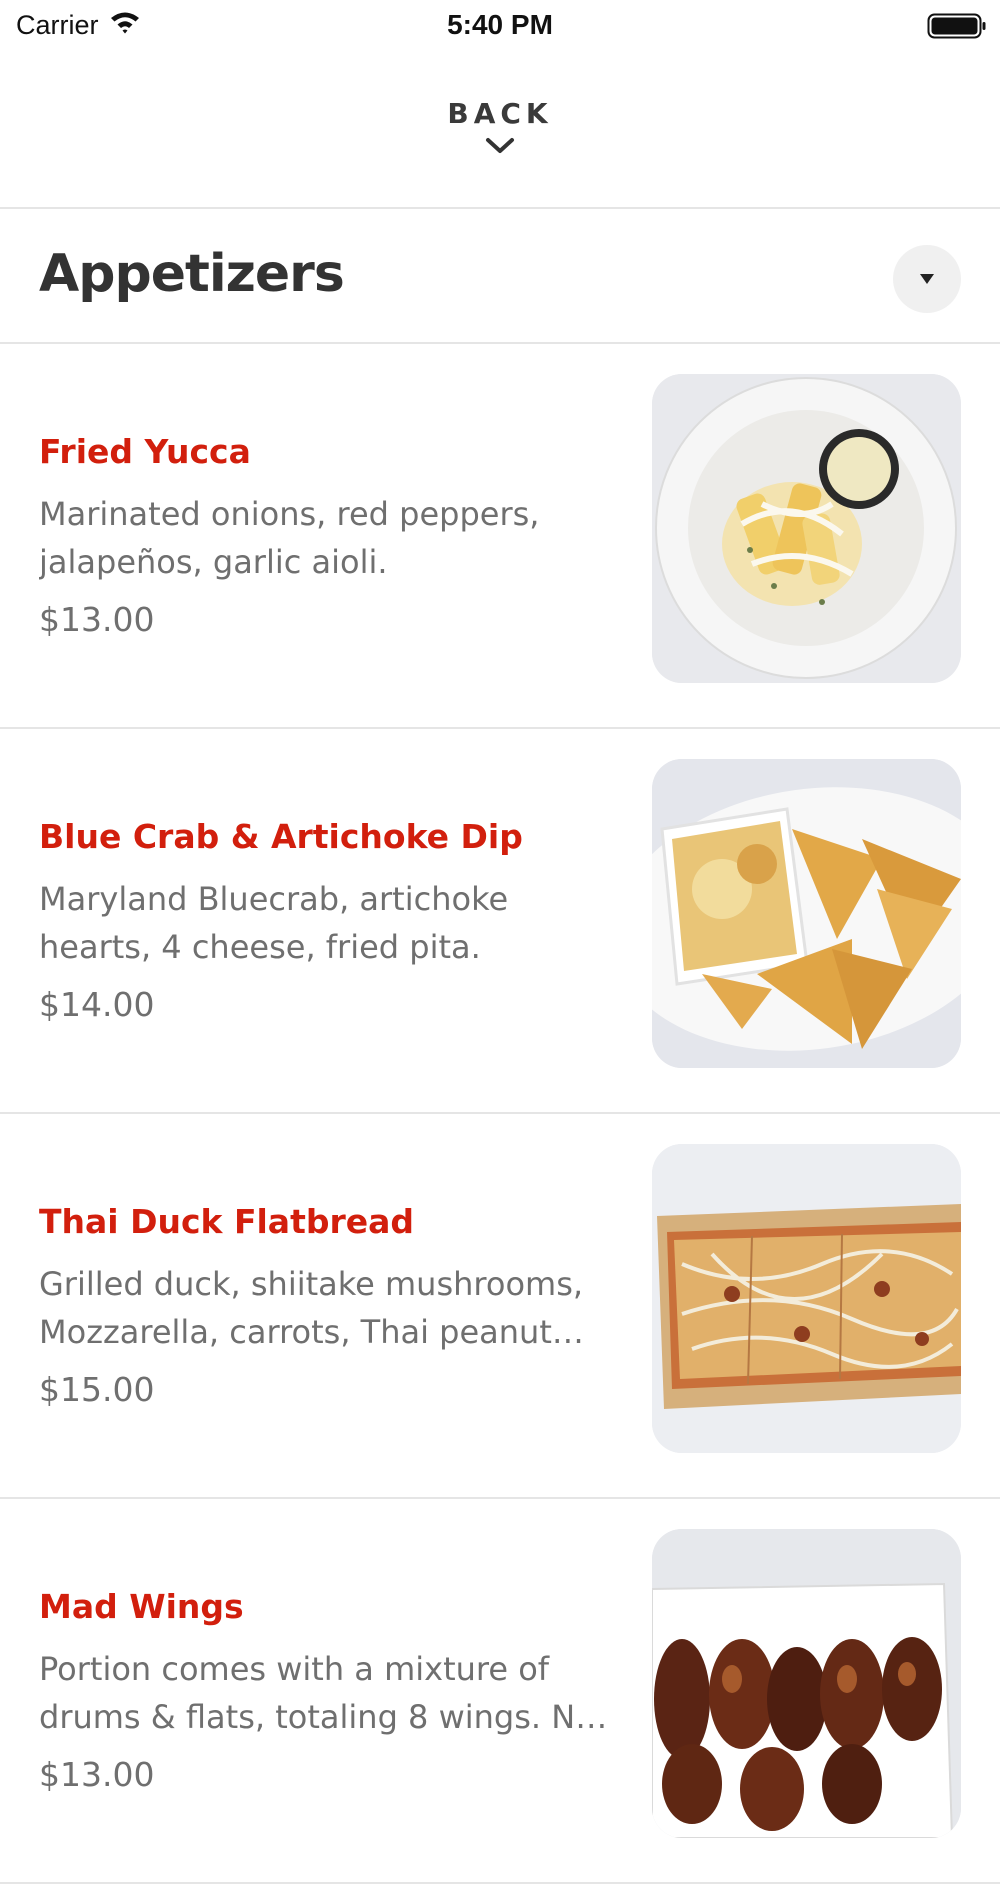 This screenshot has height=1884, width=1000. Describe the element at coordinates (281, 836) in the screenshot. I see `item-name: Blue Crab & Artichoke Dip` at that location.